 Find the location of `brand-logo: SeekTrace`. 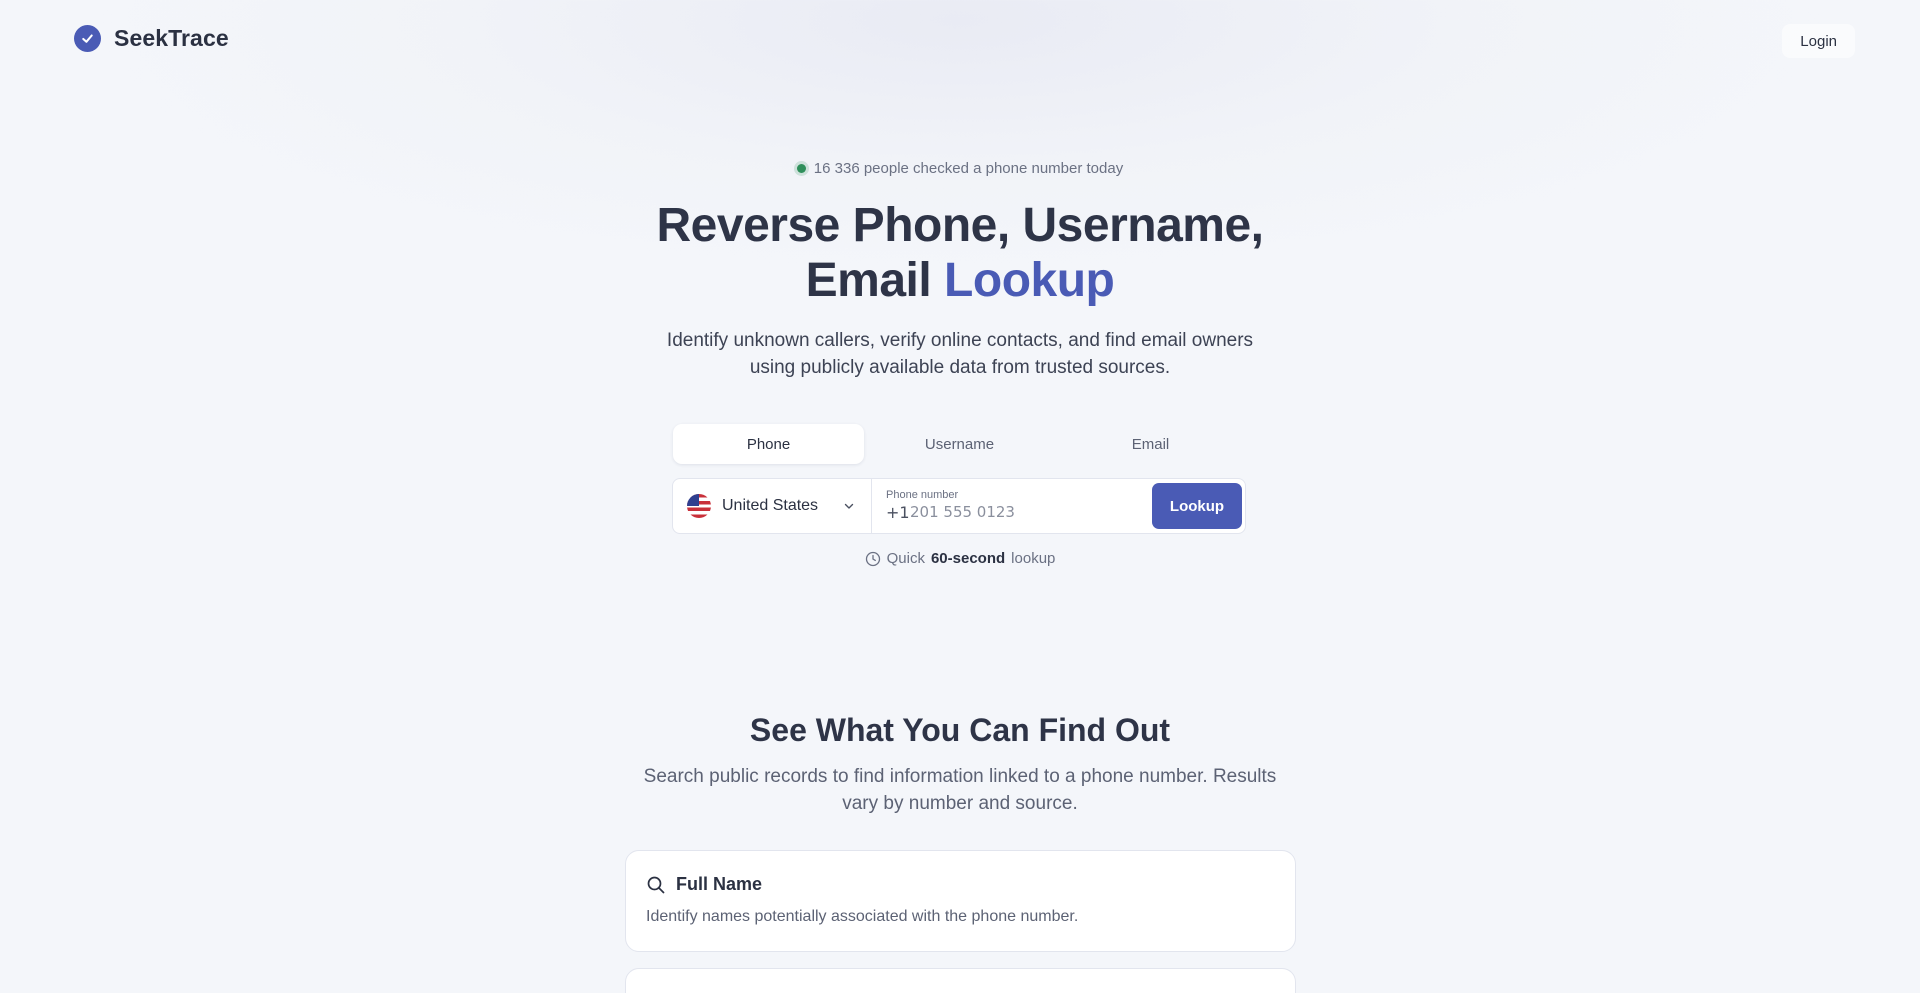

brand-logo: SeekTrace is located at coordinates (151, 38).